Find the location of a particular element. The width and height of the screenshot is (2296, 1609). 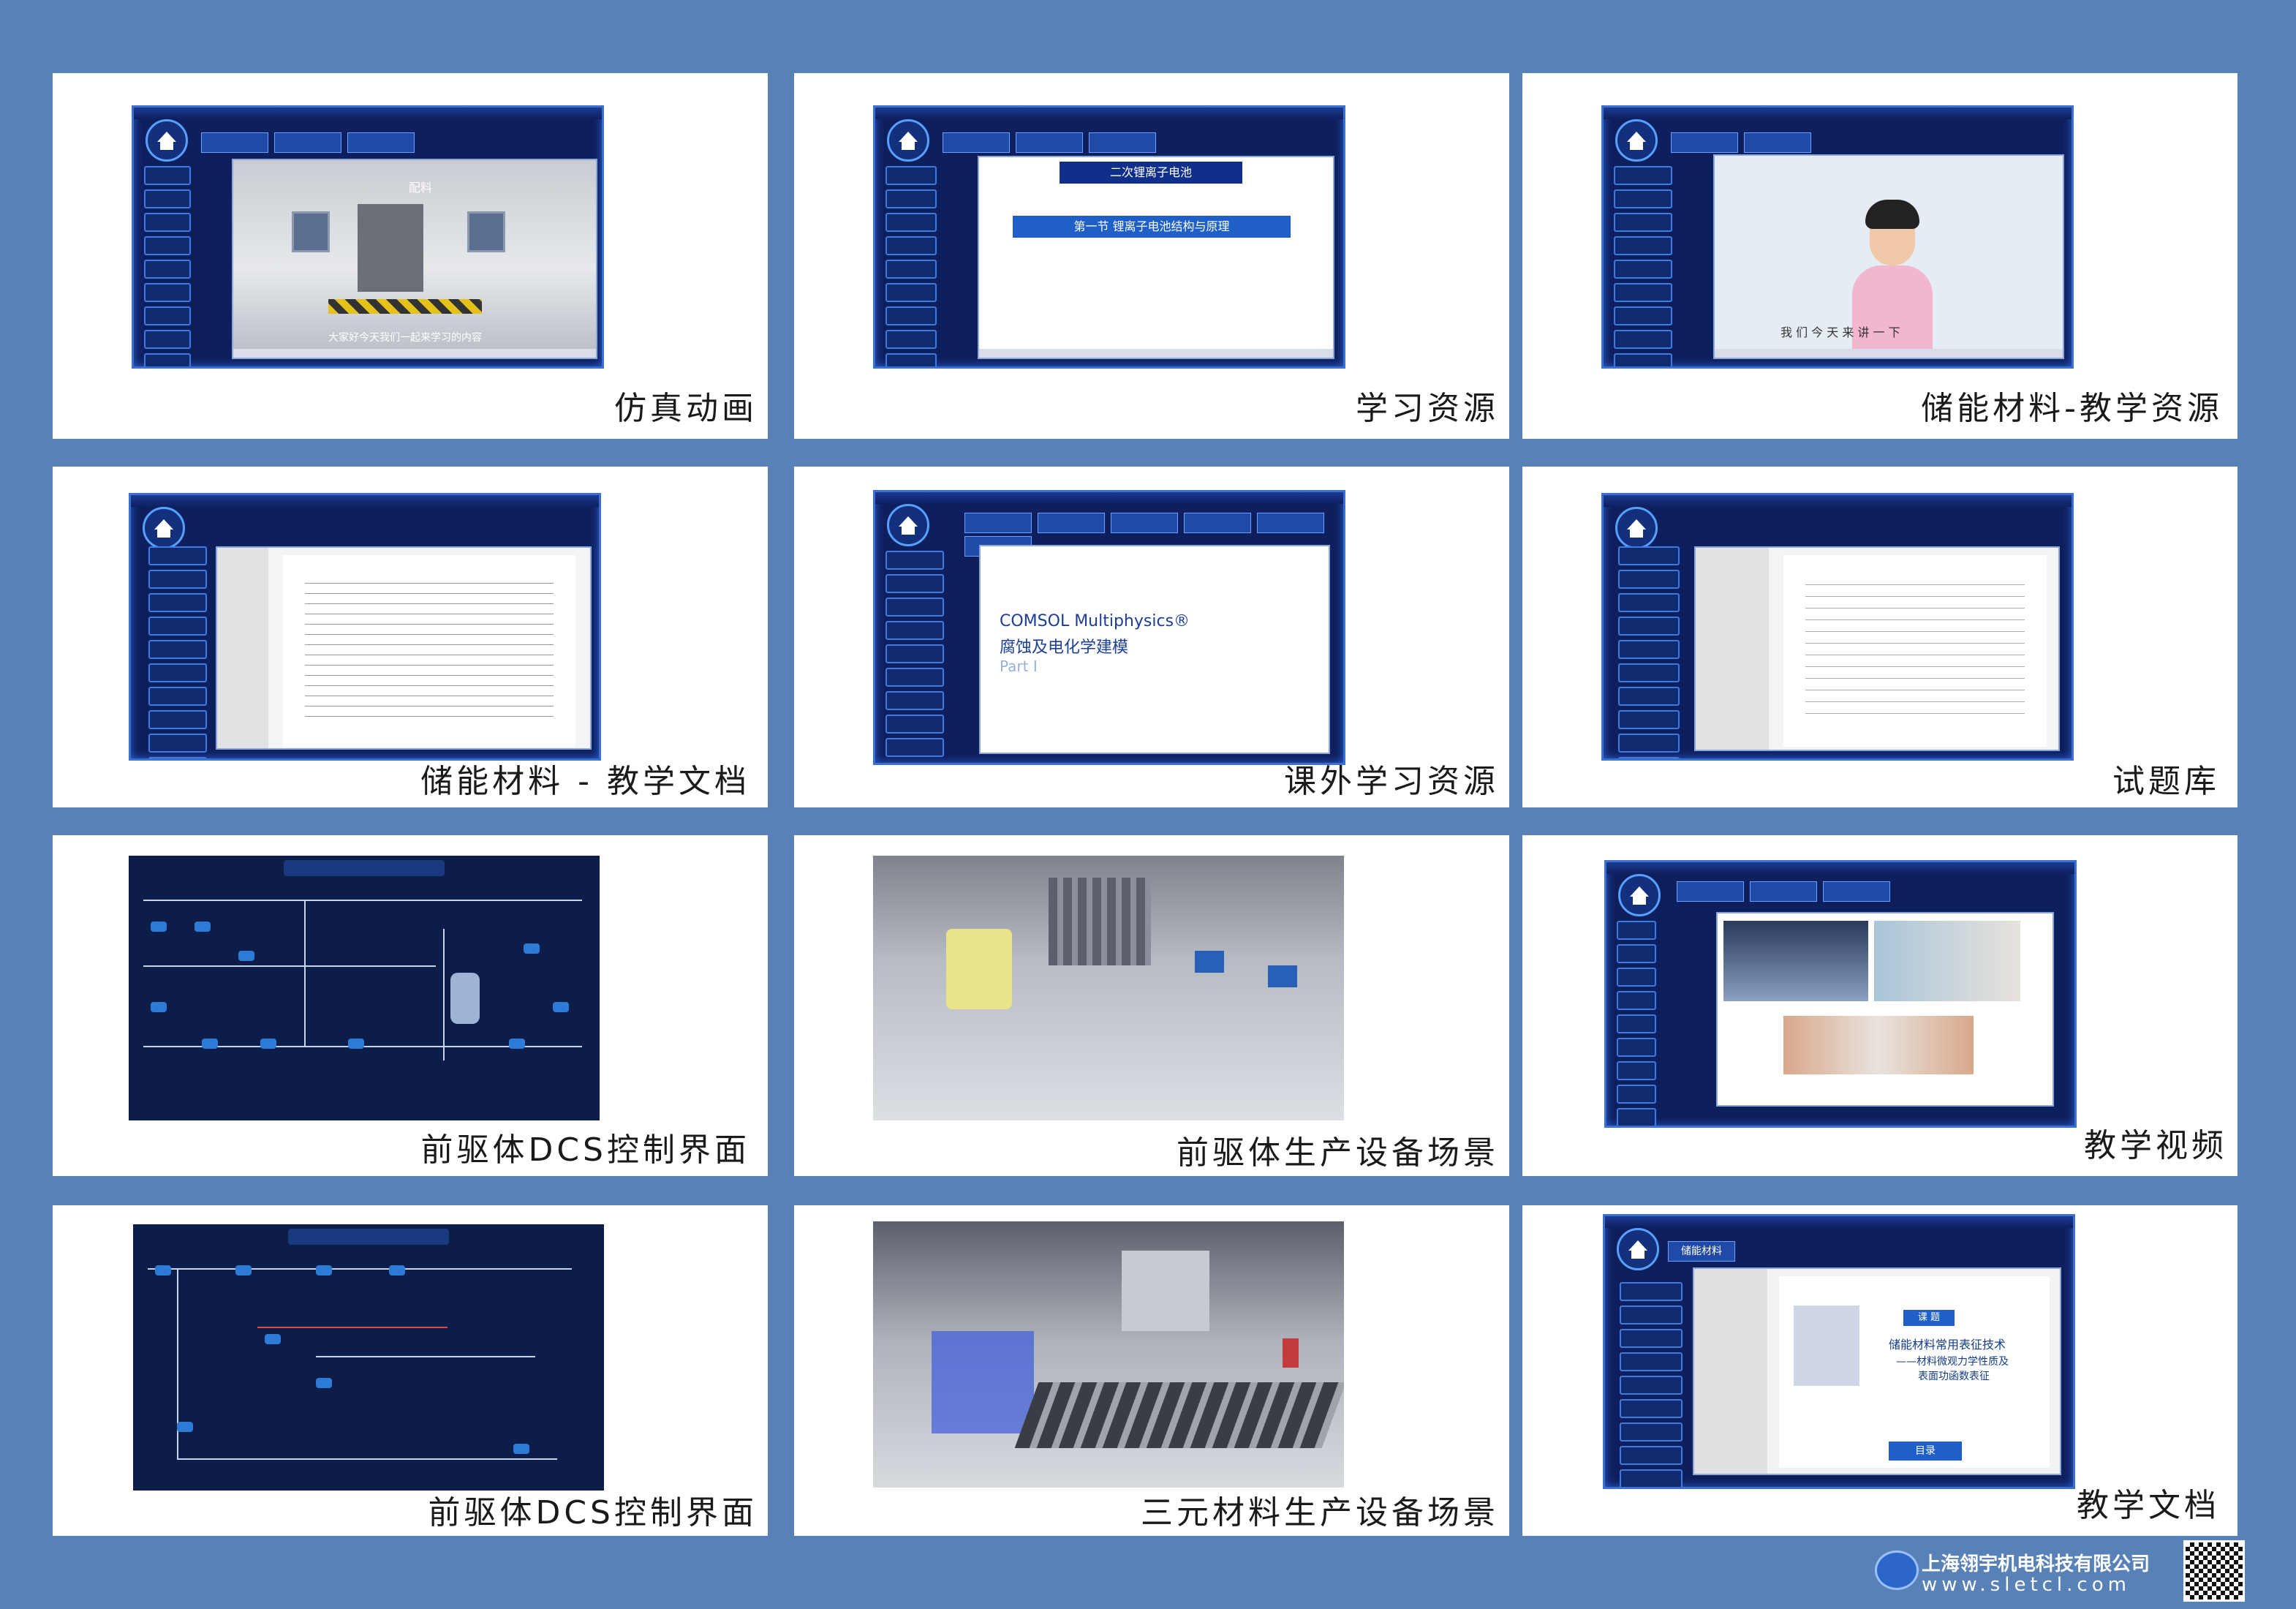

card-precursor-dcs-2: 前驱体DCS控制界面 is located at coordinates (410, 1370).